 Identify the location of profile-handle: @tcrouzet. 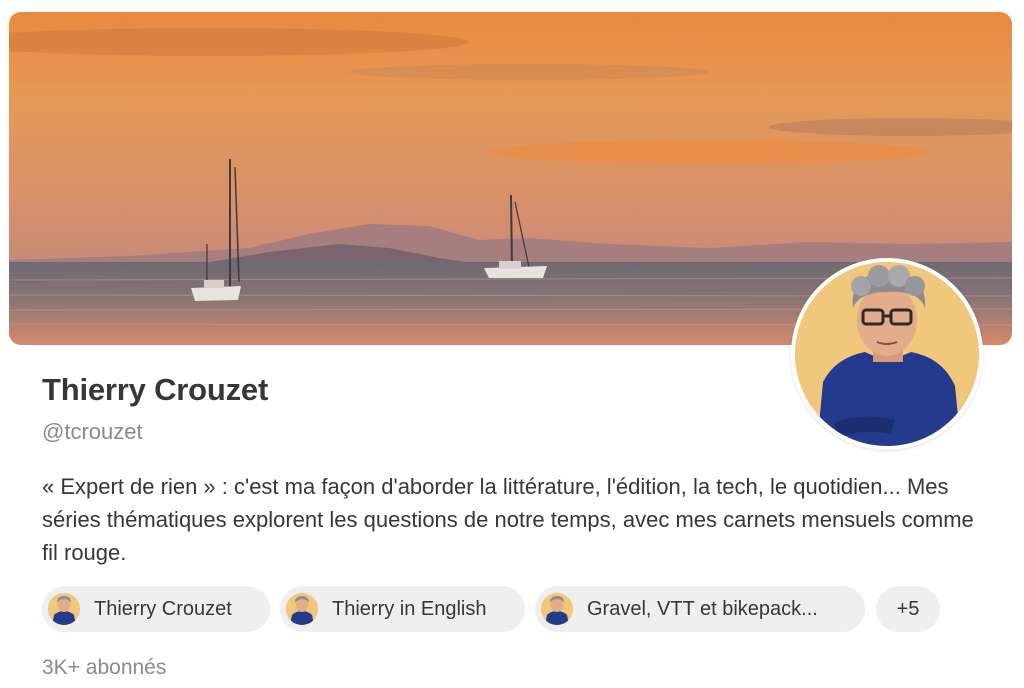
(92, 431).